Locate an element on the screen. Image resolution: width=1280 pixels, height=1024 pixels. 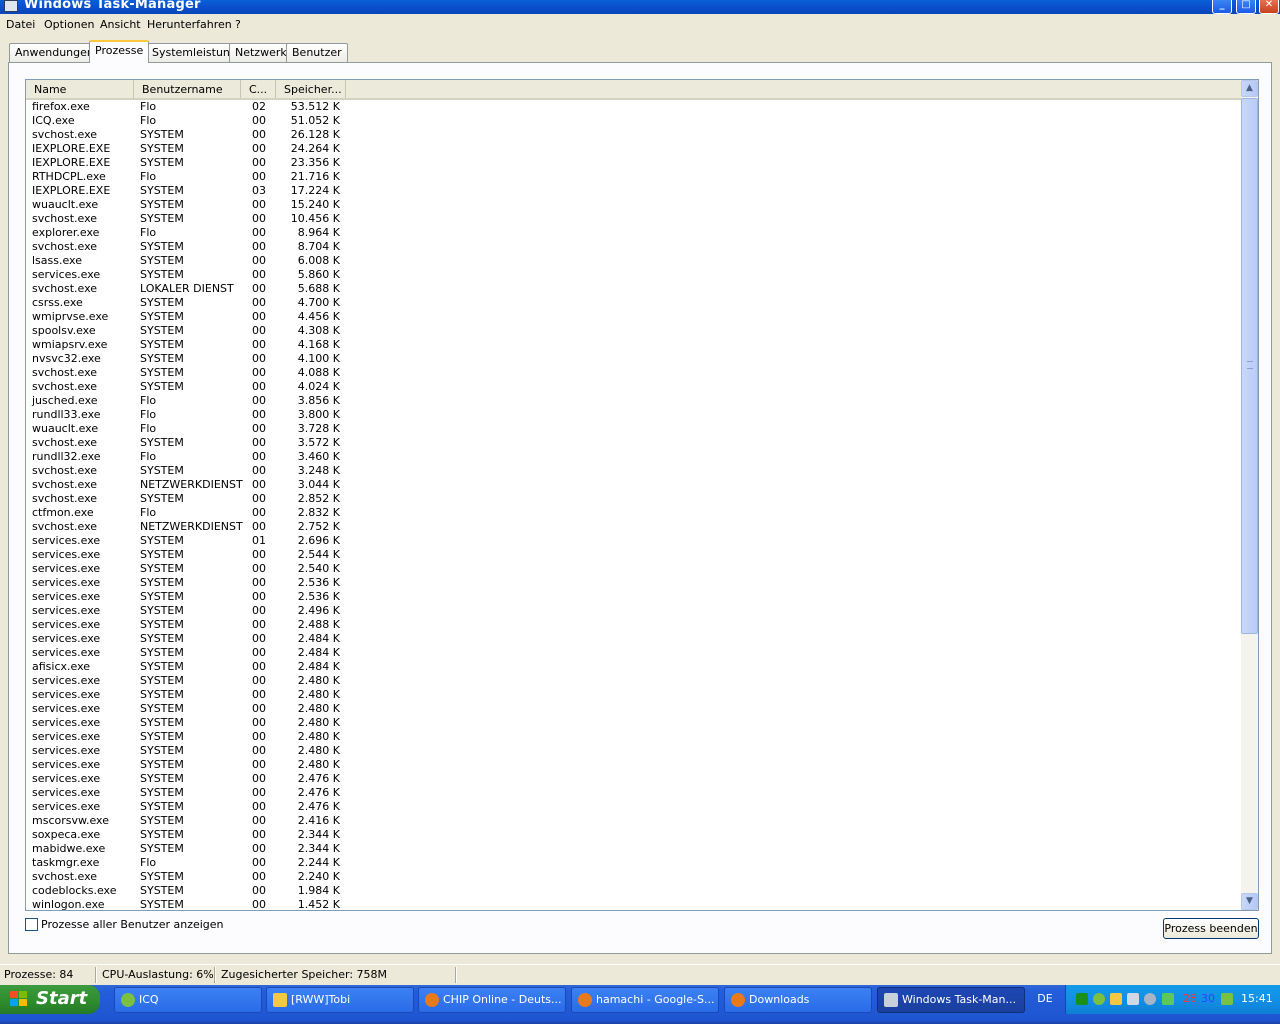
table-row: svchost.exe SYSTEM 00 4.024 K is located at coordinates (634, 387).